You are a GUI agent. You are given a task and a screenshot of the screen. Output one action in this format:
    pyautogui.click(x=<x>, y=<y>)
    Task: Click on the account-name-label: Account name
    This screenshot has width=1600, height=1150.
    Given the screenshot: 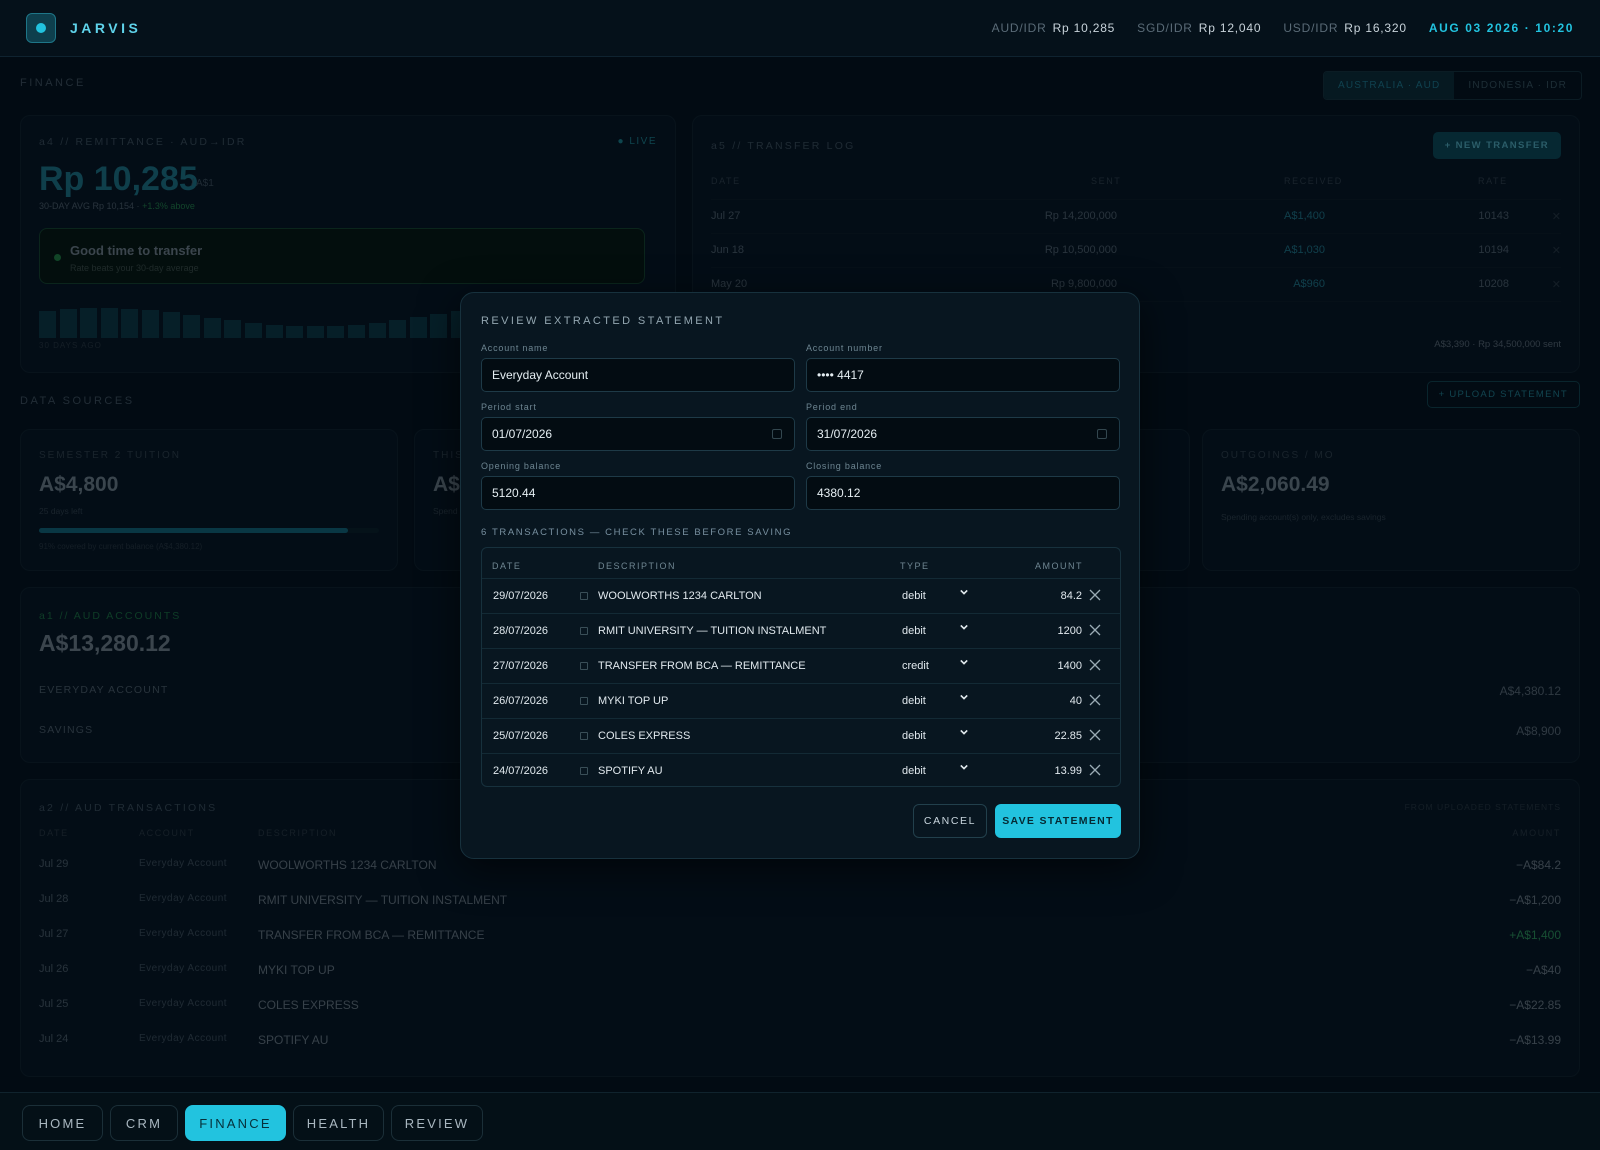 What is the action you would take?
    pyautogui.click(x=515, y=348)
    